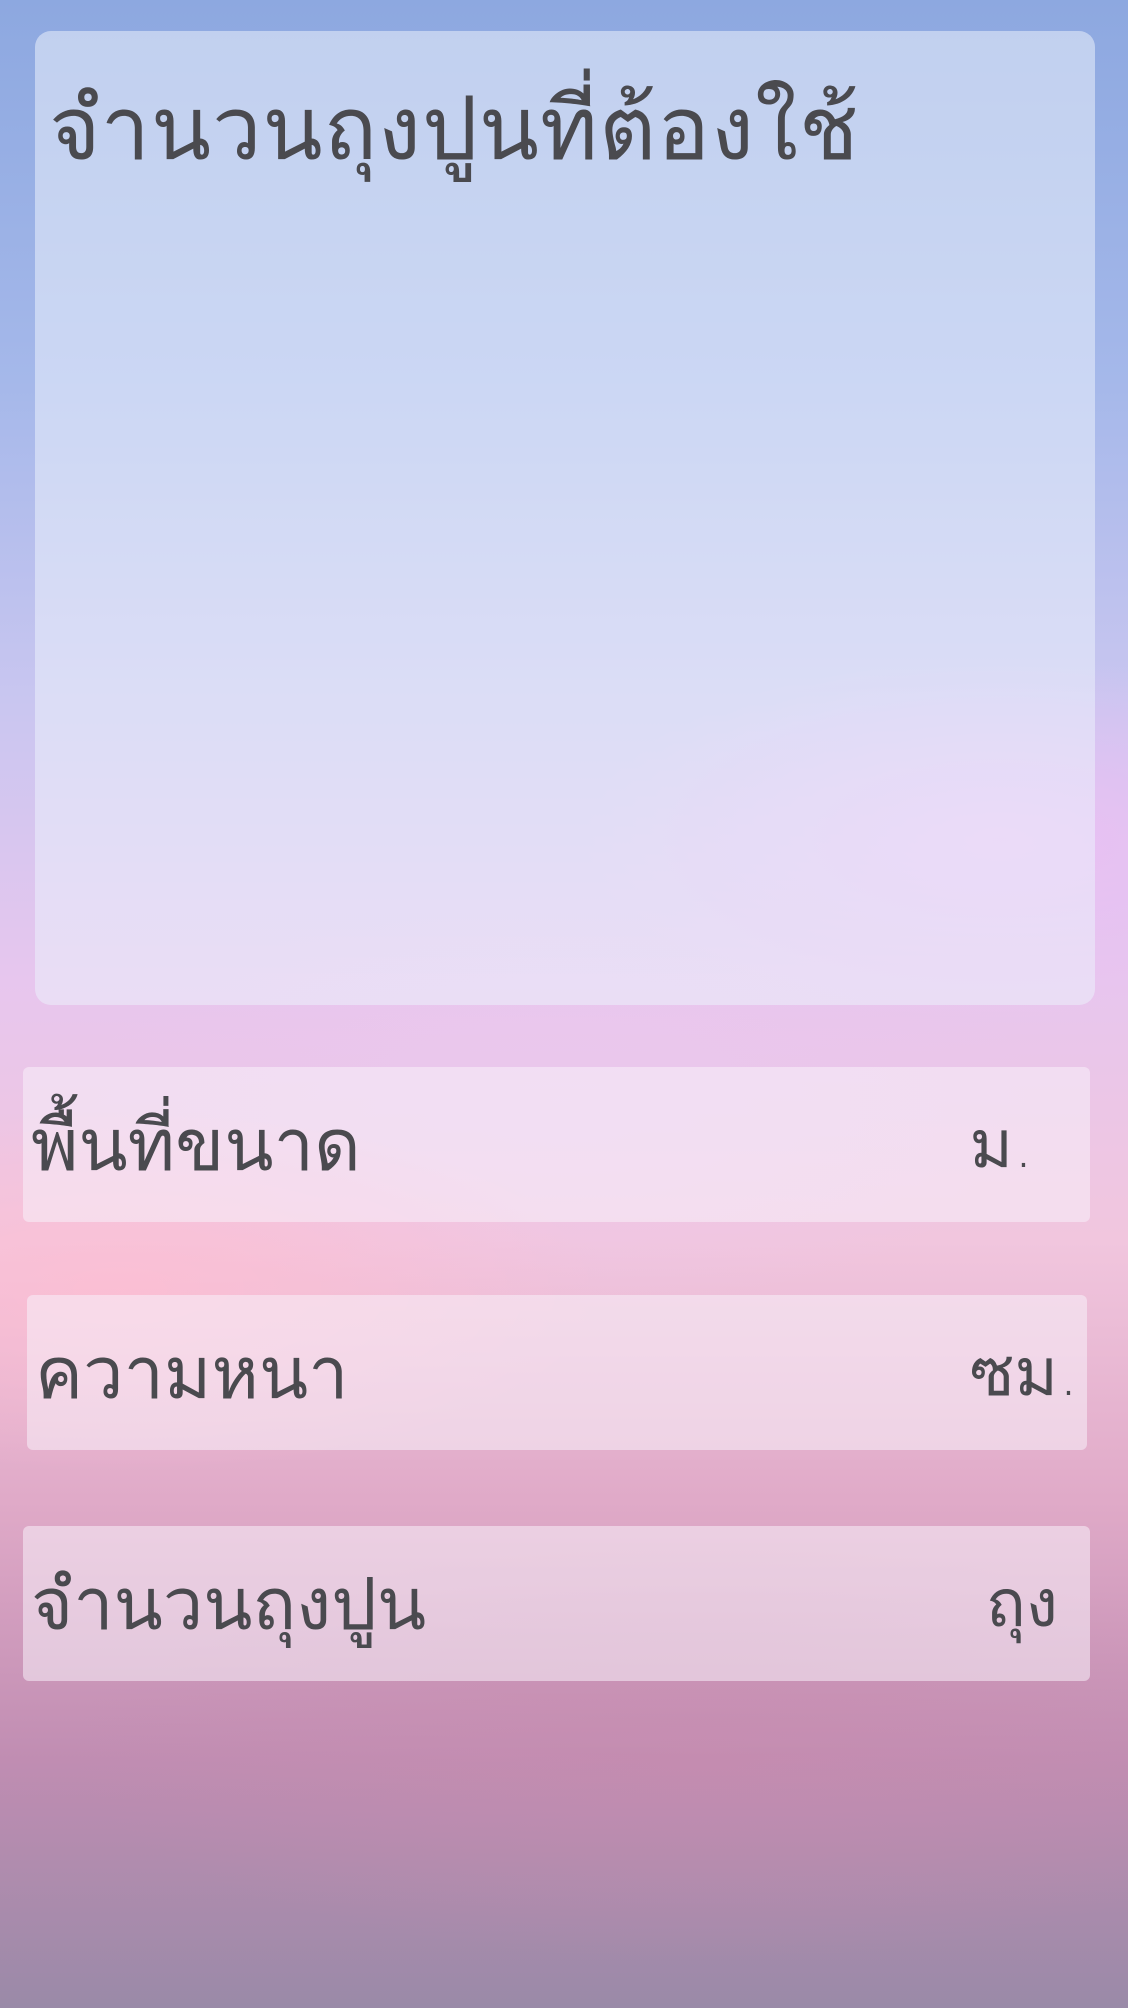 The height and width of the screenshot is (2008, 1128). Describe the element at coordinates (192, 1372) in the screenshot. I see `thickness-label: ความหนา` at that location.